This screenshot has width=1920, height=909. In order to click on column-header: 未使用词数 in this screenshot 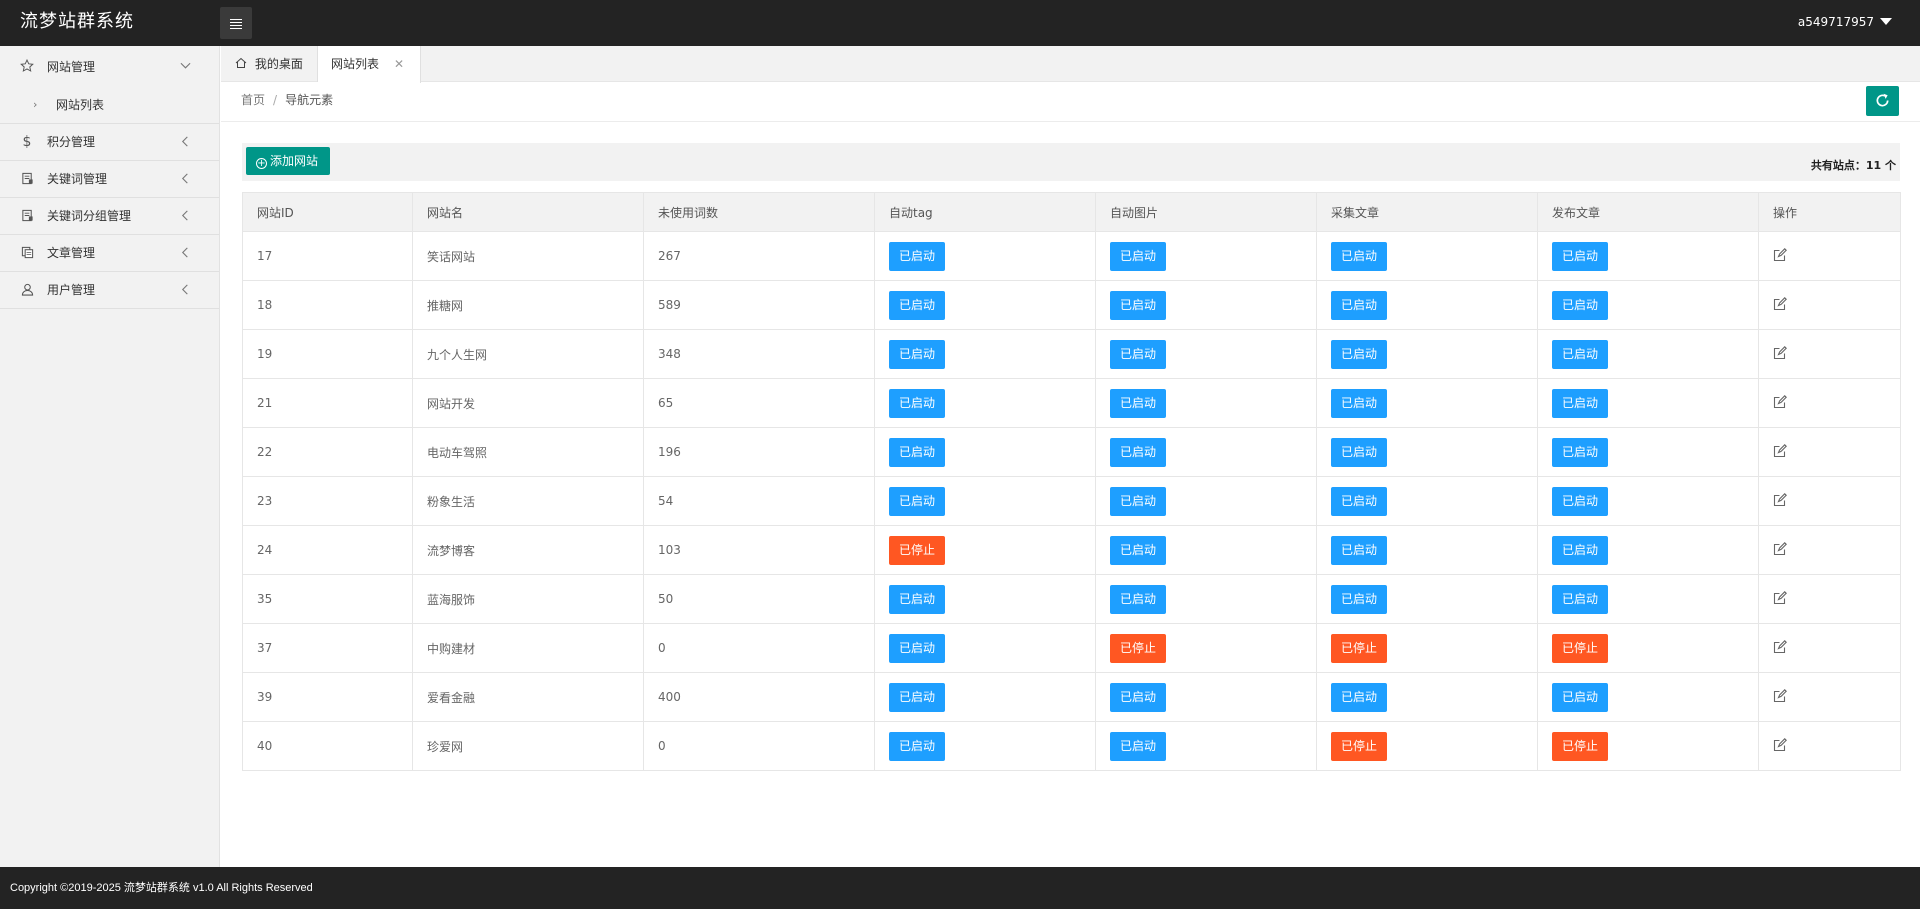, I will do `click(759, 212)`.